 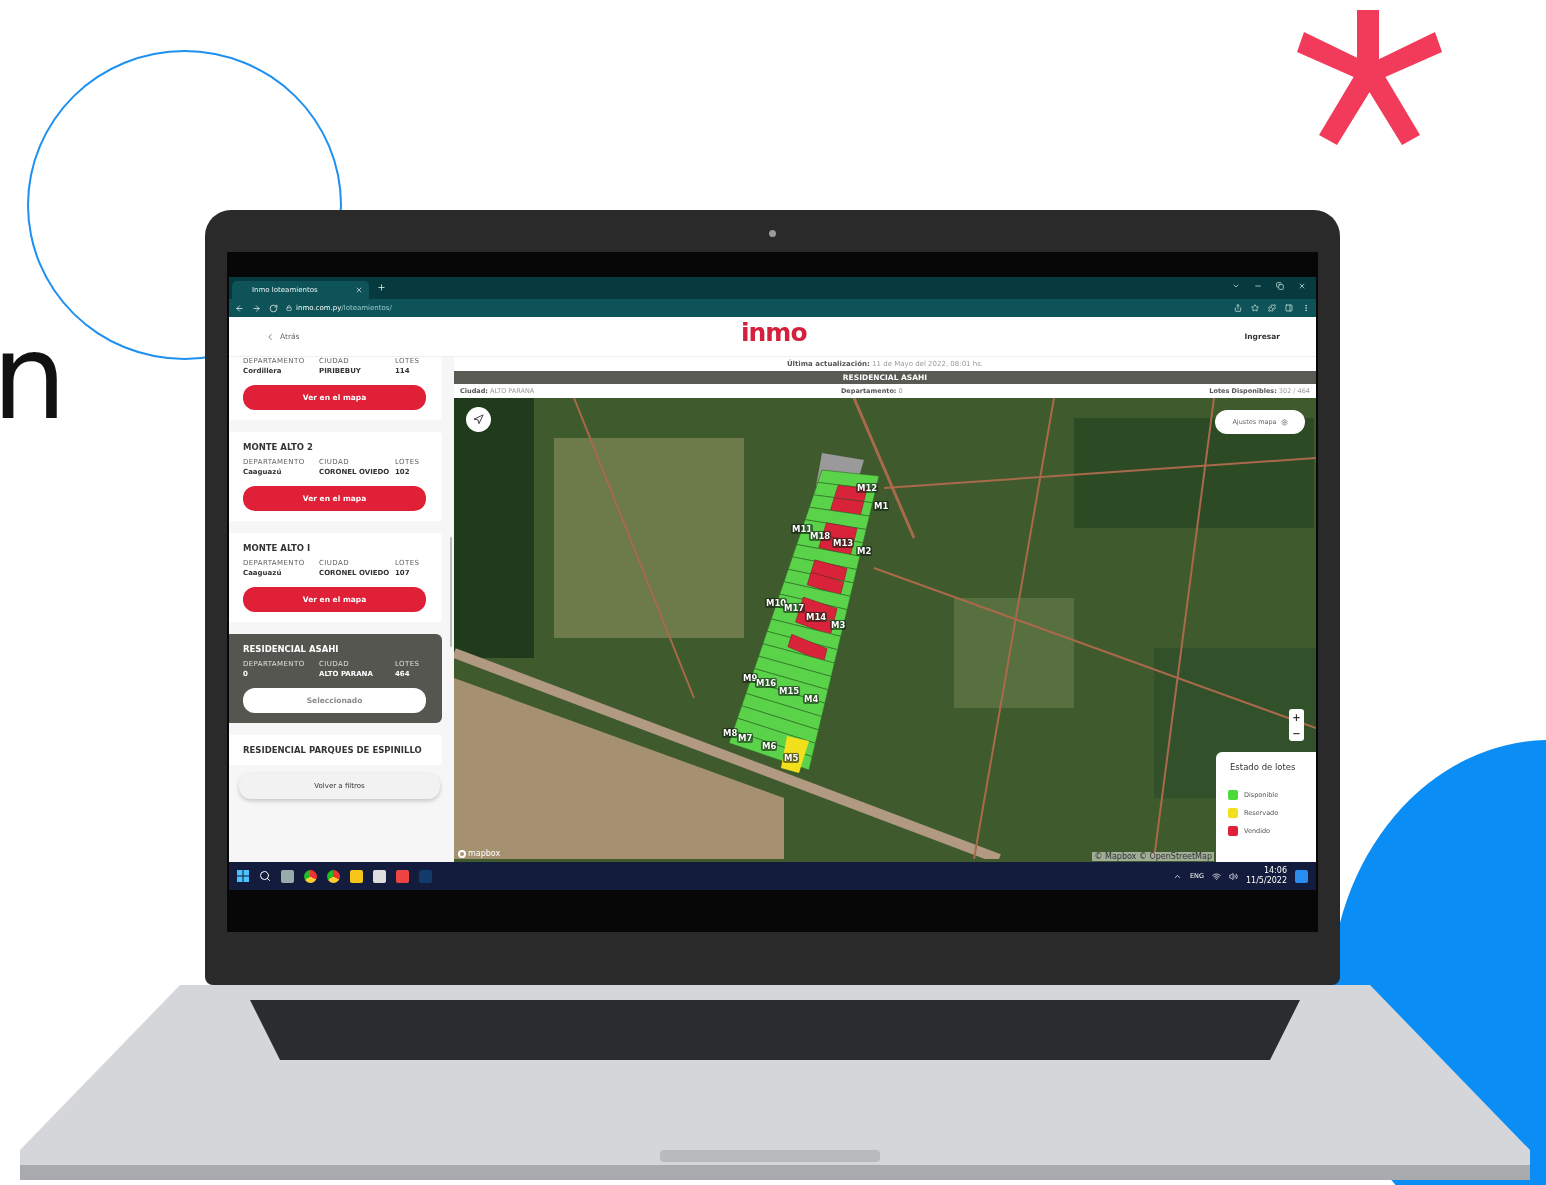 What do you see at coordinates (1296, 717) in the screenshot?
I see `zoom-in-button: +` at bounding box center [1296, 717].